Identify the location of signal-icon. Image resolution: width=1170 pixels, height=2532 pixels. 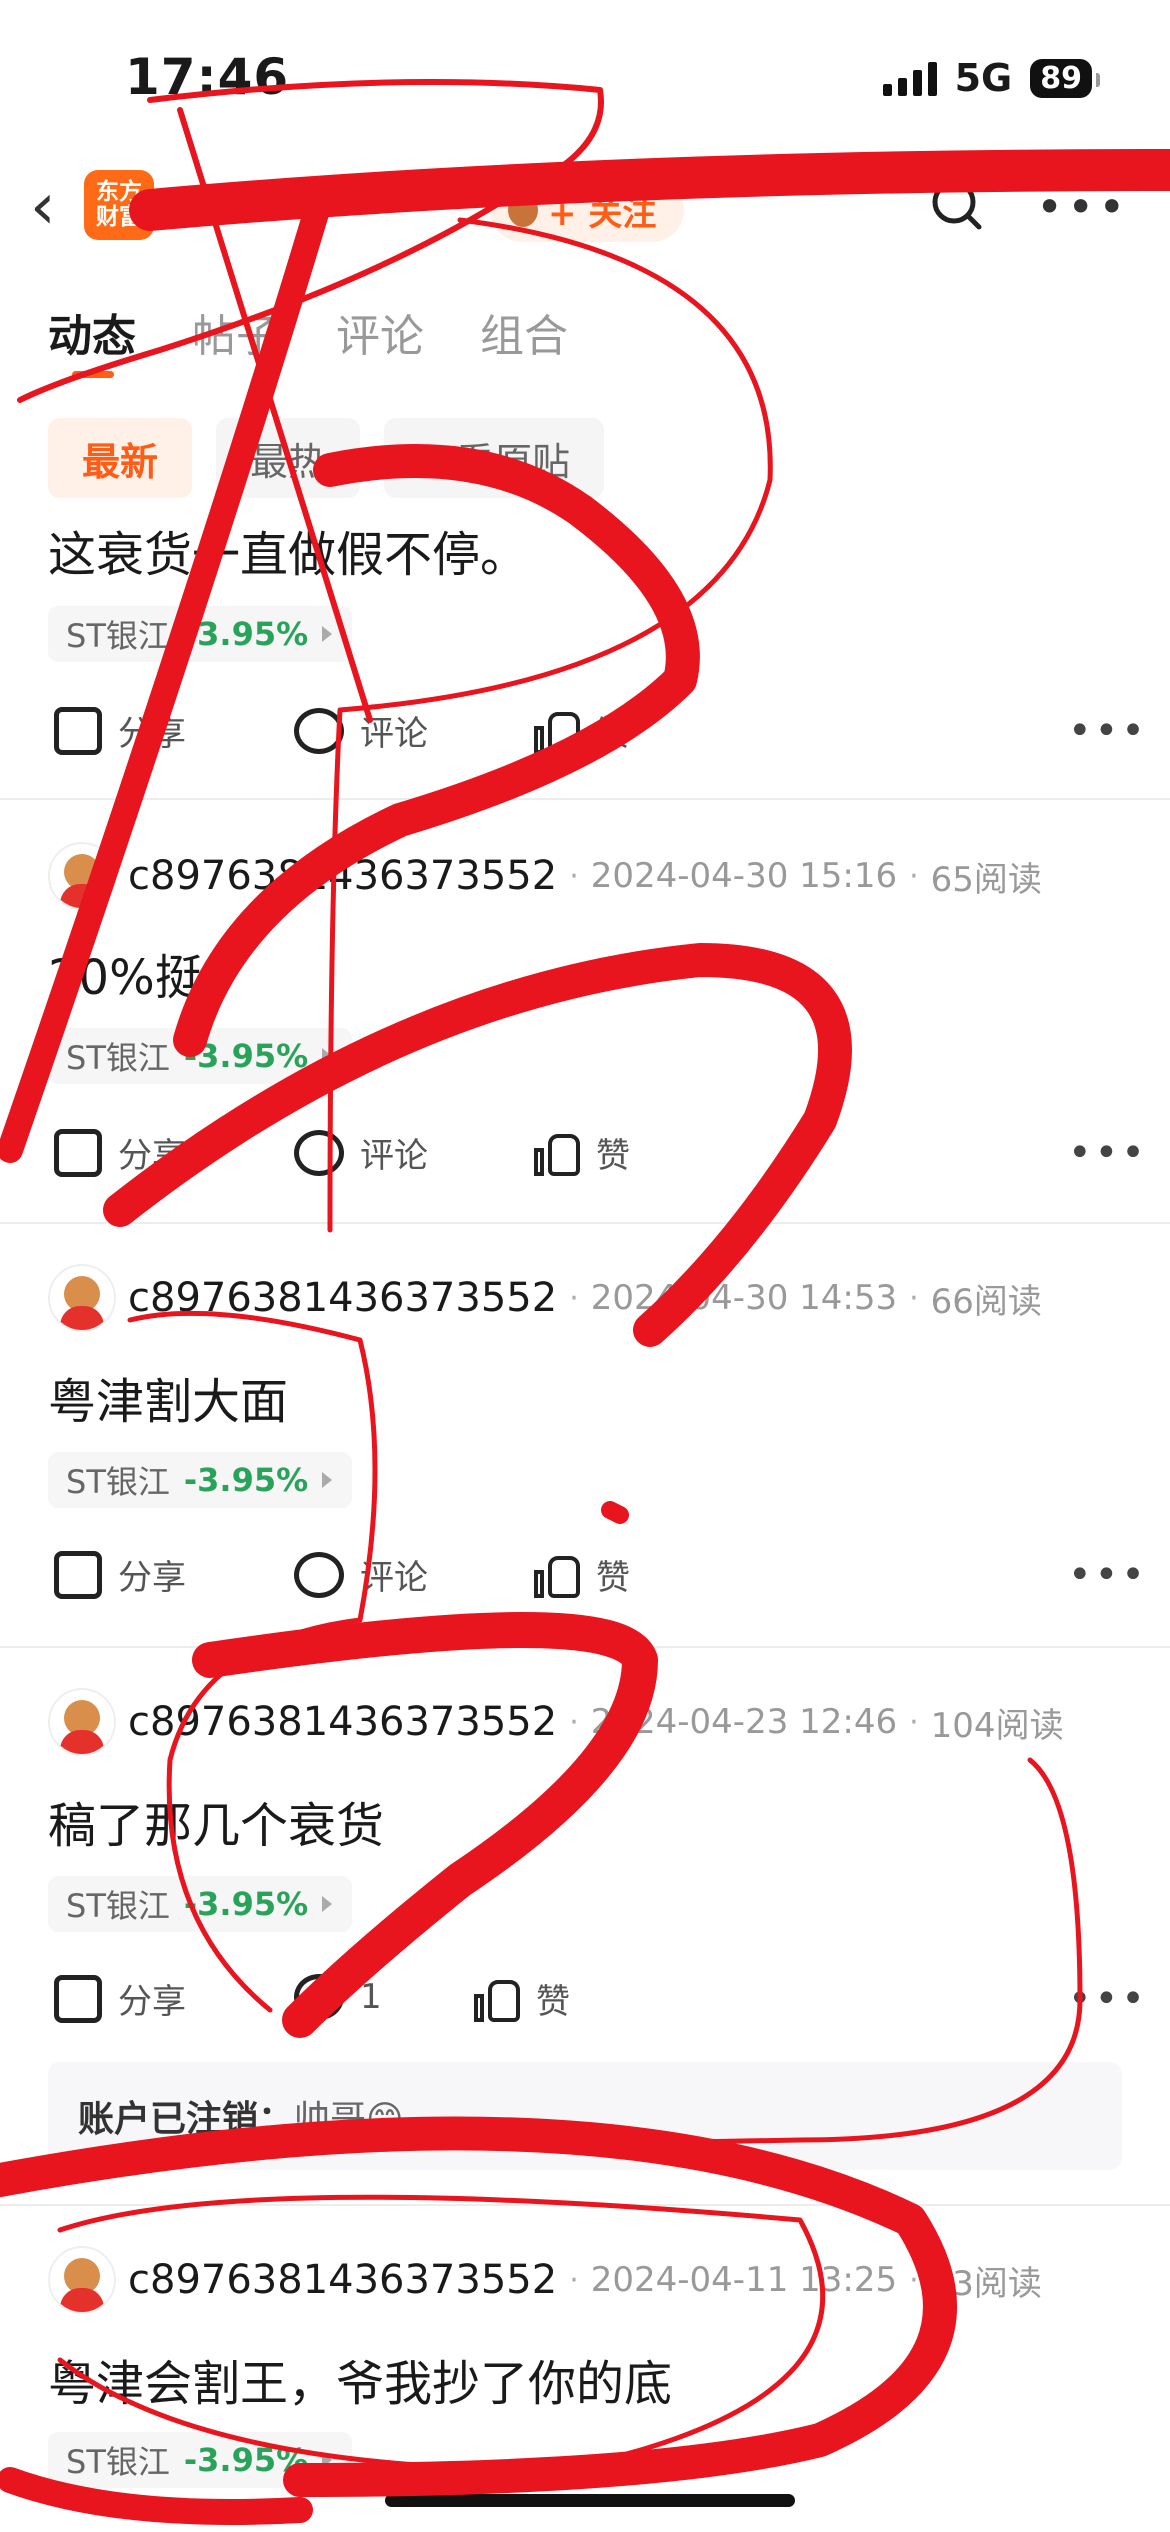
(909, 78).